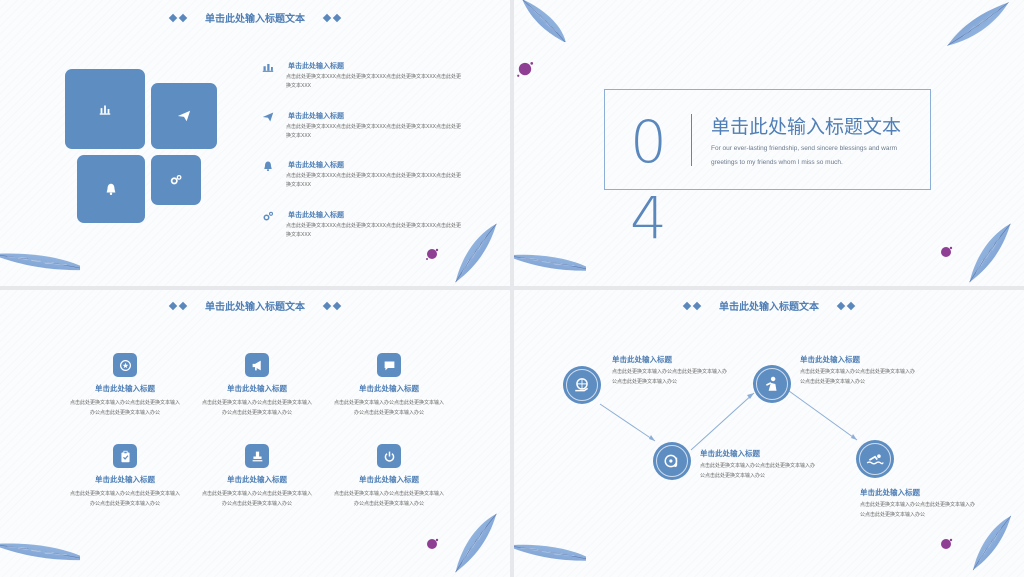 This screenshot has width=1024, height=577. Describe the element at coordinates (389, 365) in the screenshot. I see `chat-bubble-icon` at that location.